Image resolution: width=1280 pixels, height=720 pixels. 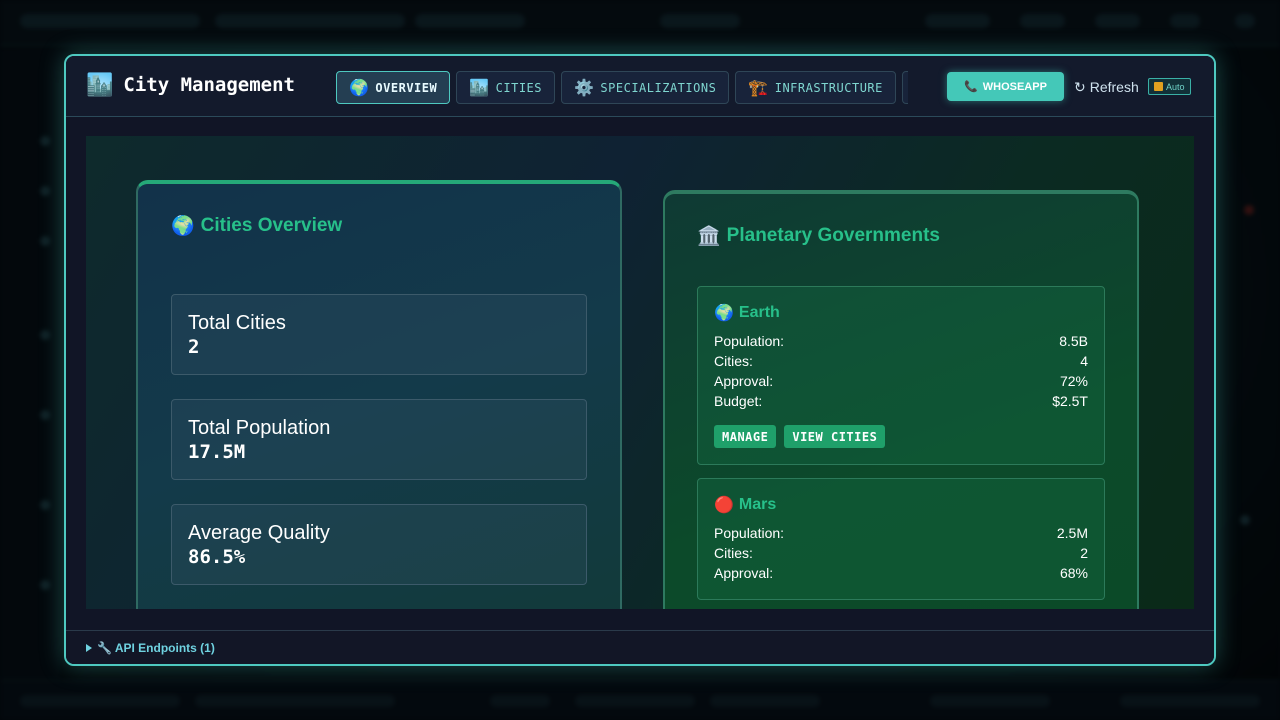 I want to click on stat-label: Total Population, so click(x=259, y=428).